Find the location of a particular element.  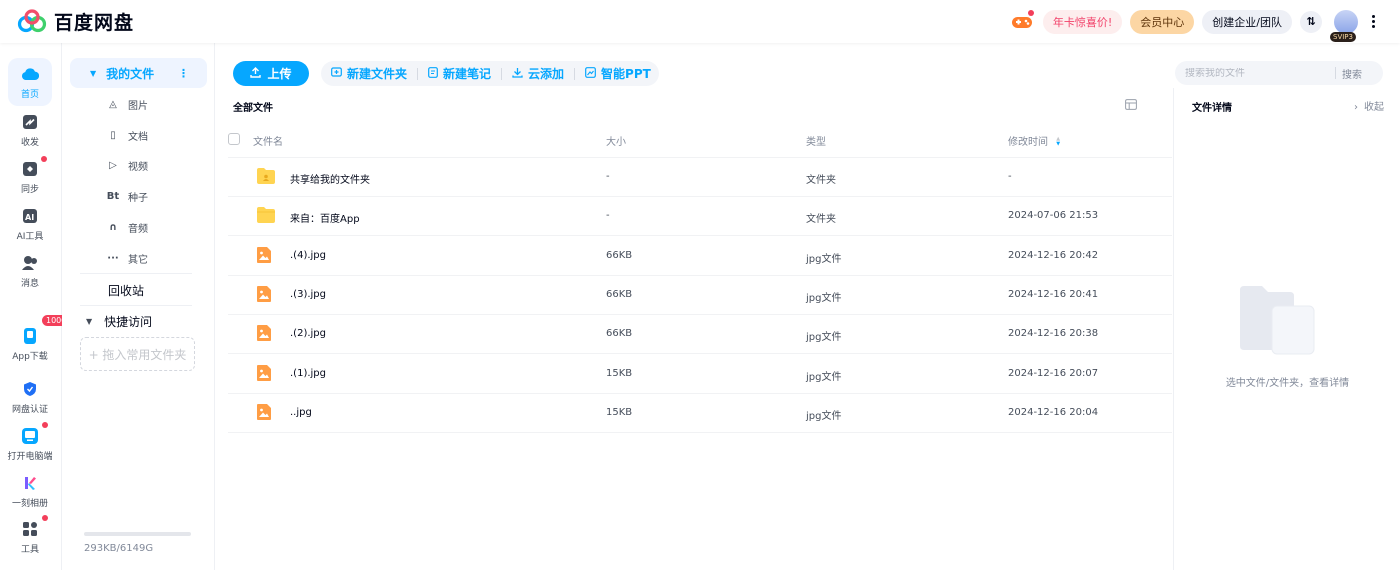

search-button: 搜索 is located at coordinates (1352, 73).